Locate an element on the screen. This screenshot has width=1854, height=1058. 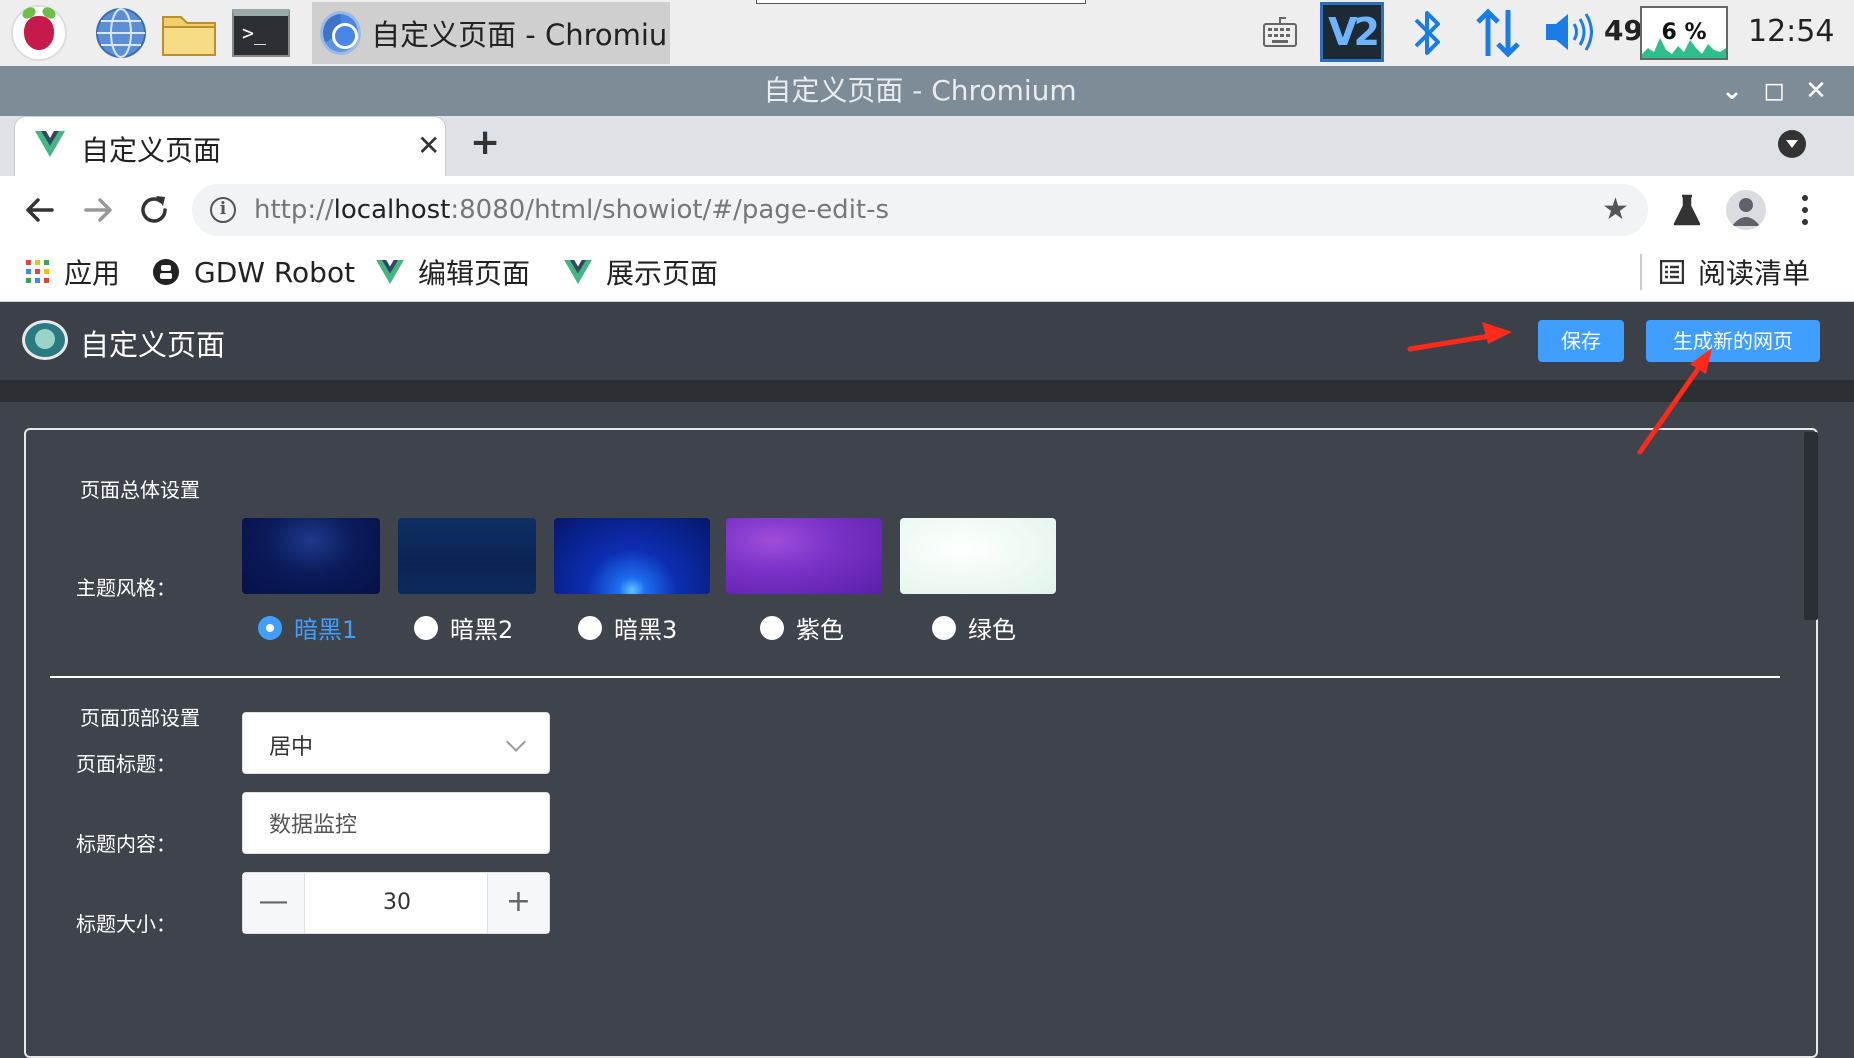
bookmark-gdw-robot: GDW Robot is located at coordinates (253, 272).